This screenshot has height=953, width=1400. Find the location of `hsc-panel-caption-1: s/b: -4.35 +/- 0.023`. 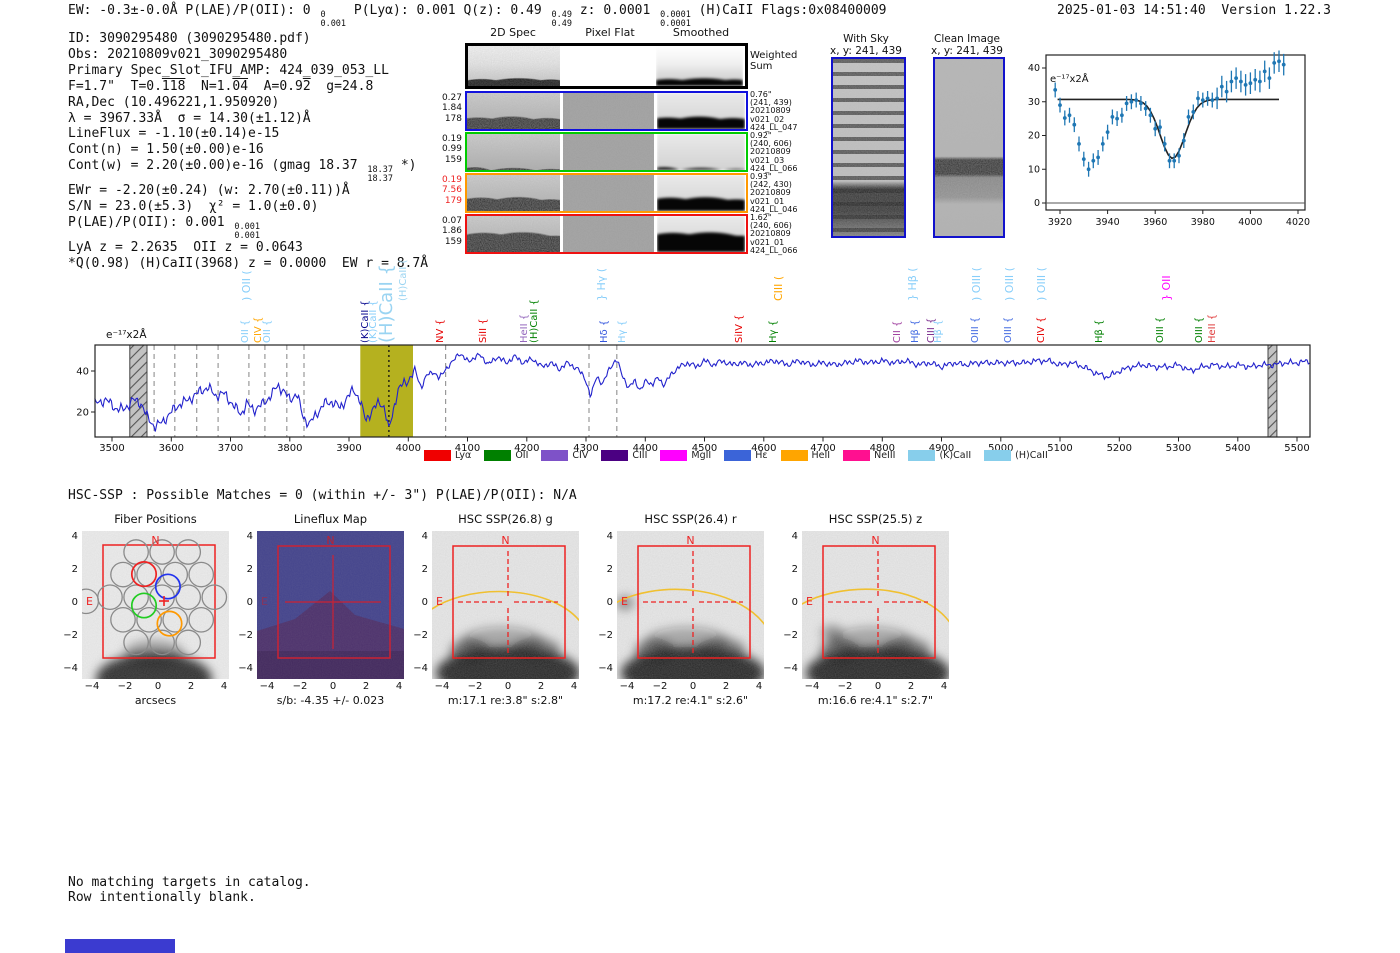

hsc-panel-caption-1: s/b: -4.35 +/- 0.023 is located at coordinates (330, 700).